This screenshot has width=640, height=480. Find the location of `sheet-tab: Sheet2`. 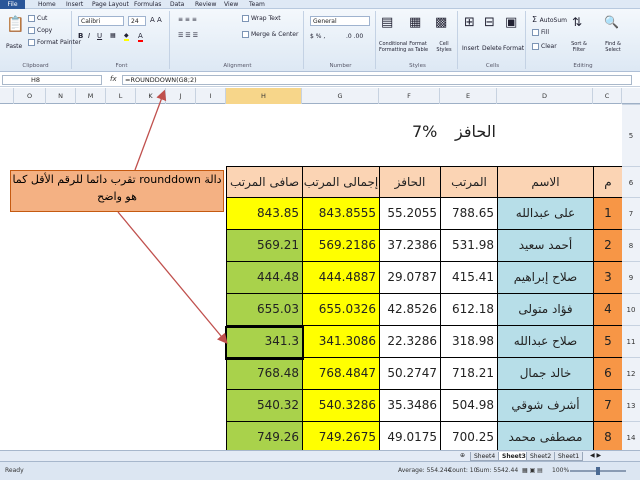

sheet-tab: Sheet2 is located at coordinates (541, 456).